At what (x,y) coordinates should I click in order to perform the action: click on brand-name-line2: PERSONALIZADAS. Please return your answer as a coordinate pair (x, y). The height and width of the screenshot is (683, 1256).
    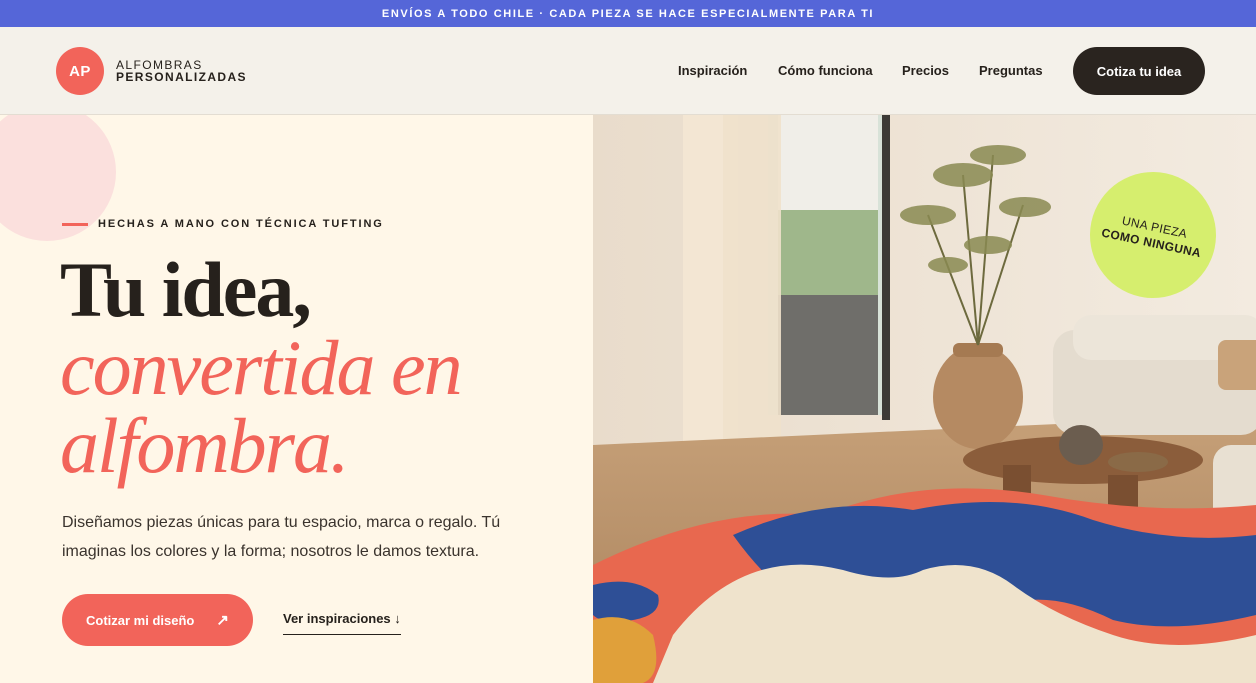
    Looking at the image, I should click on (181, 77).